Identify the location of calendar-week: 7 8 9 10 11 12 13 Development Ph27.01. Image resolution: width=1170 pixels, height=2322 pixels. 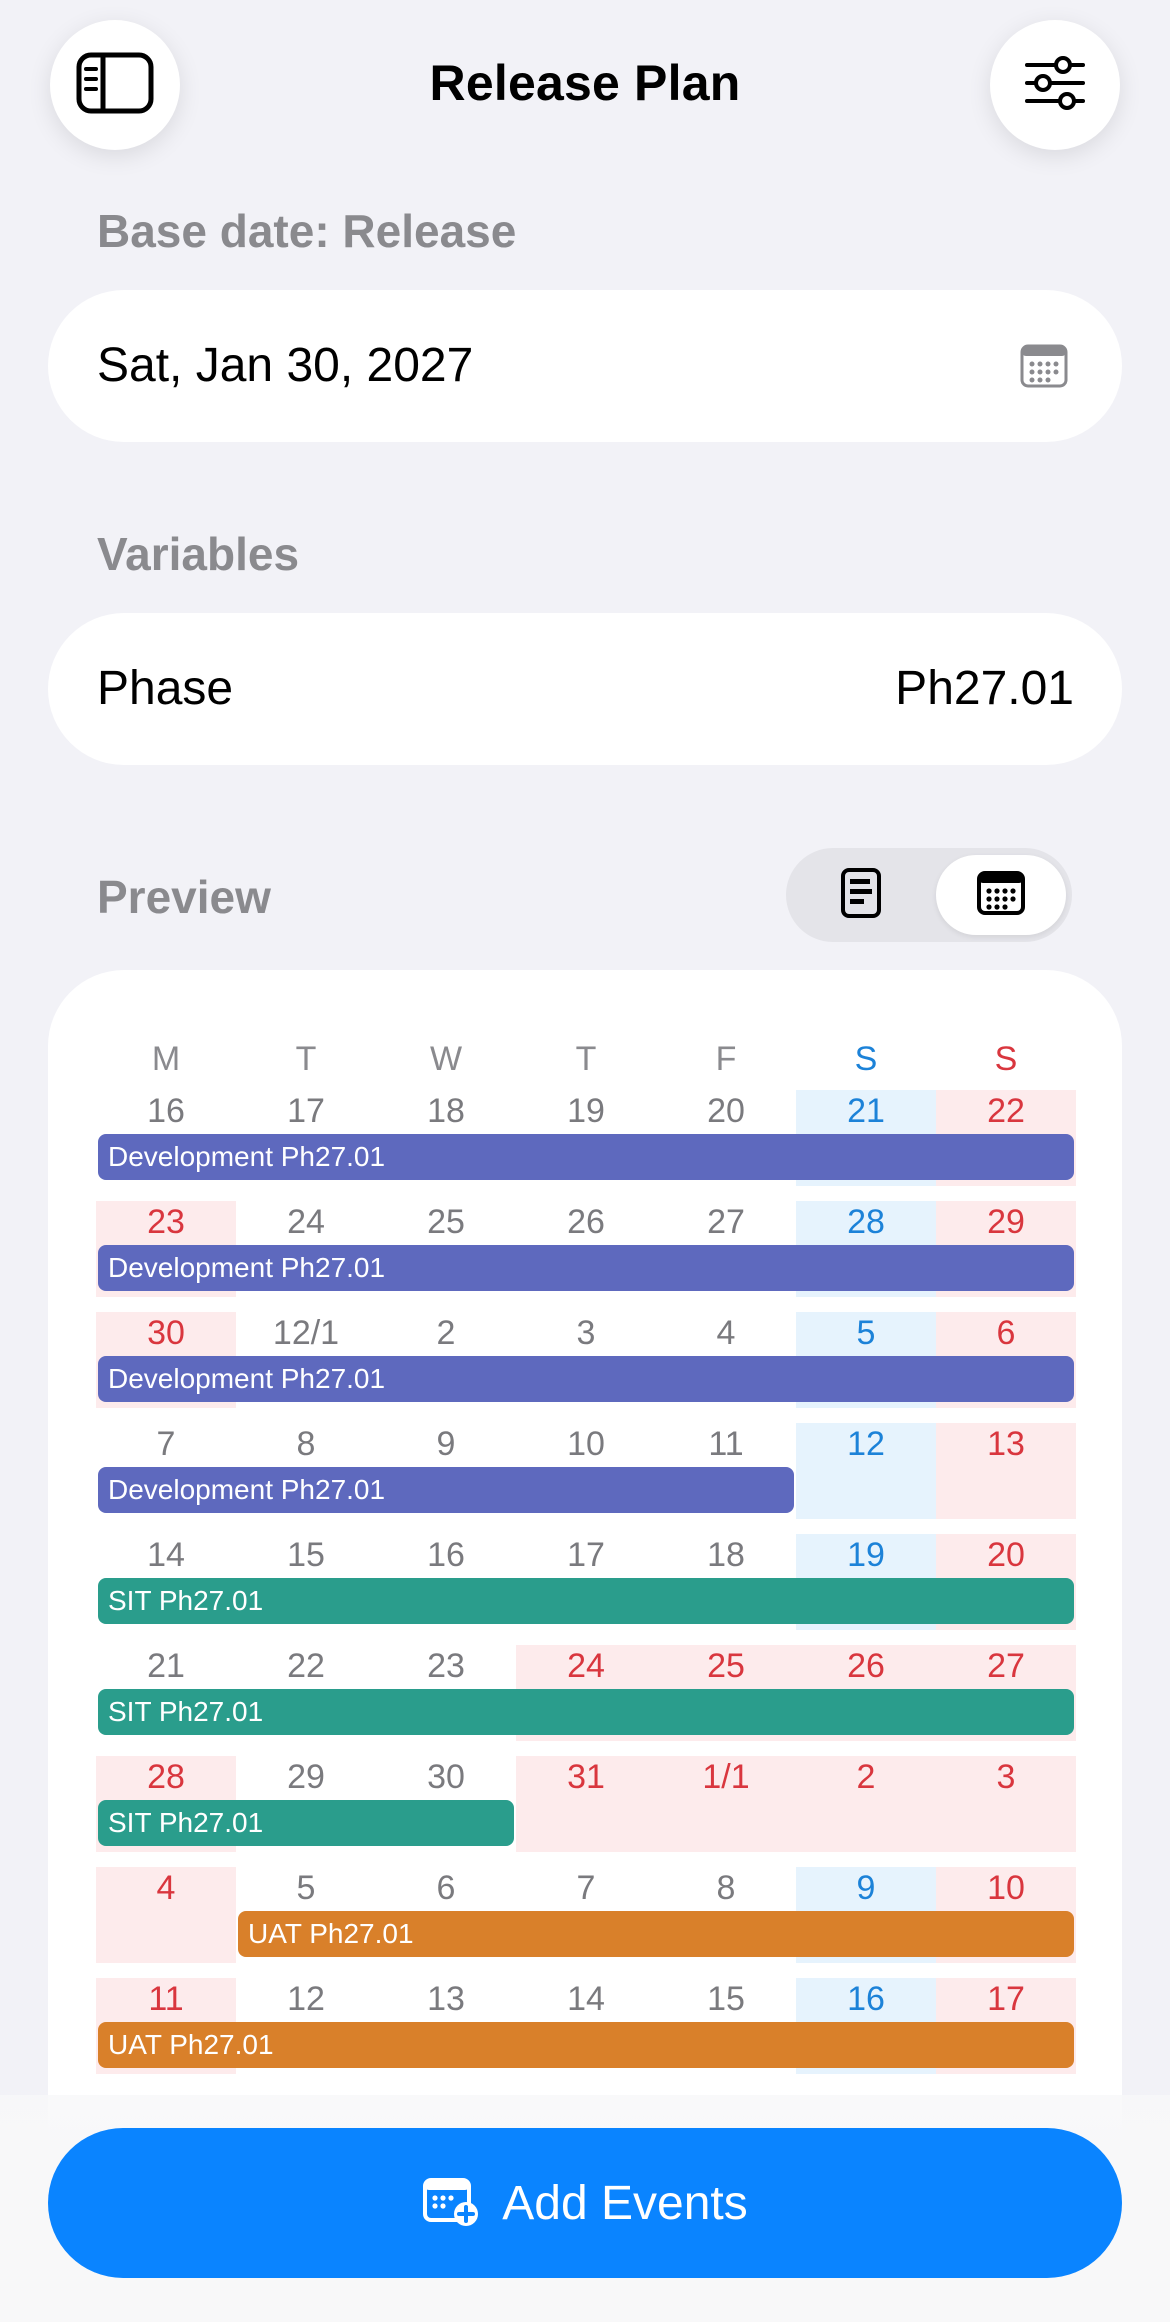
(596, 1471).